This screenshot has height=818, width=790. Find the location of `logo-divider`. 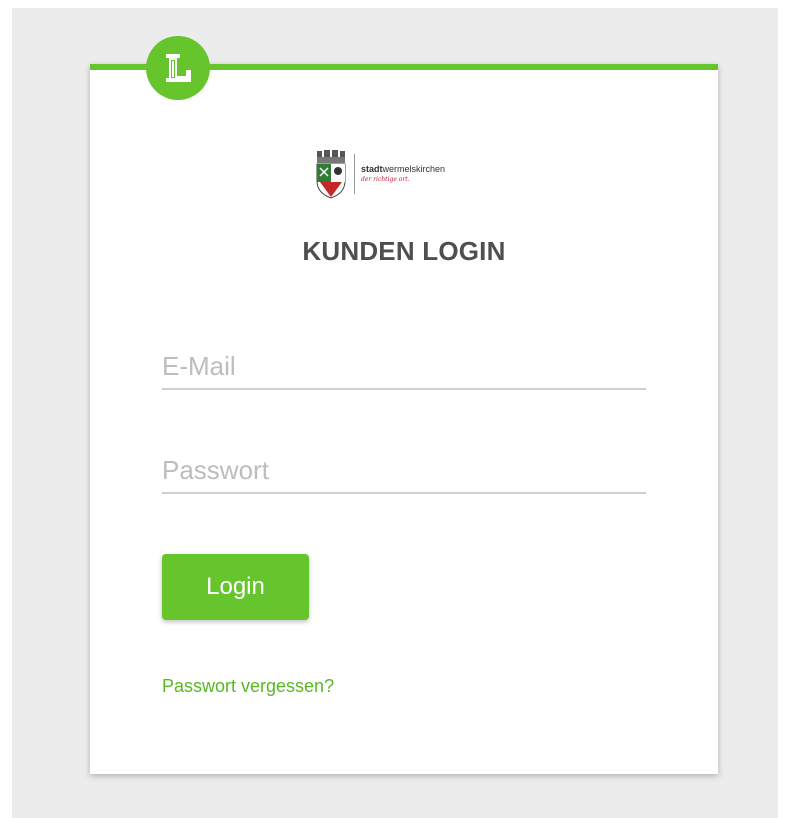

logo-divider is located at coordinates (354, 174).